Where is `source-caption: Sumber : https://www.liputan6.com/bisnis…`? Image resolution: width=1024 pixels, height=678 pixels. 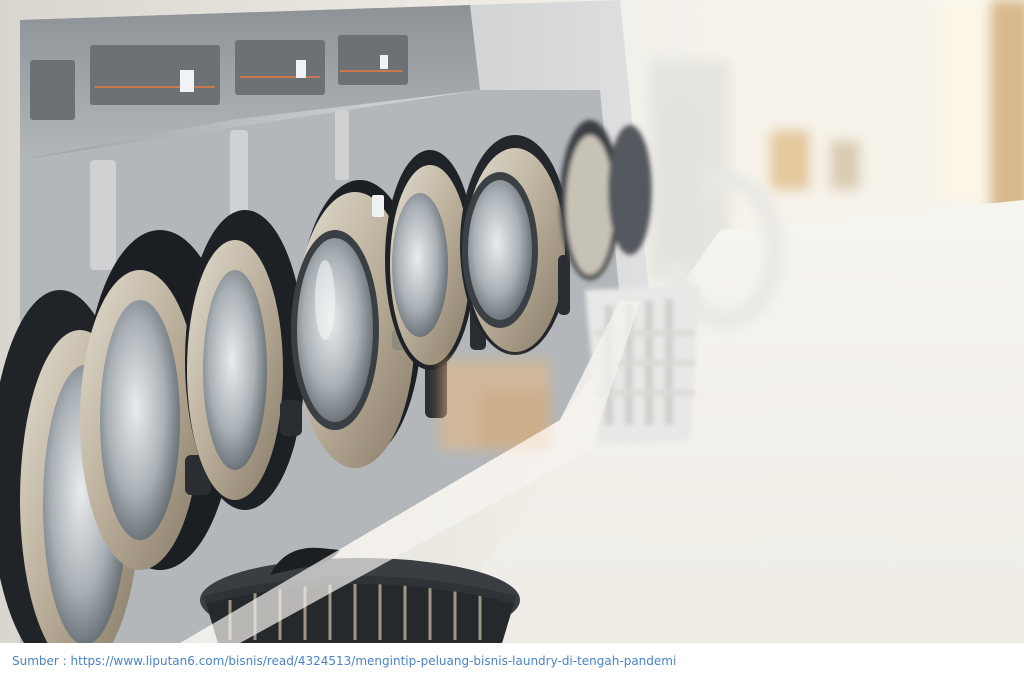
source-caption: Sumber : https://www.liputan6.com/bisnis… is located at coordinates (344, 661).